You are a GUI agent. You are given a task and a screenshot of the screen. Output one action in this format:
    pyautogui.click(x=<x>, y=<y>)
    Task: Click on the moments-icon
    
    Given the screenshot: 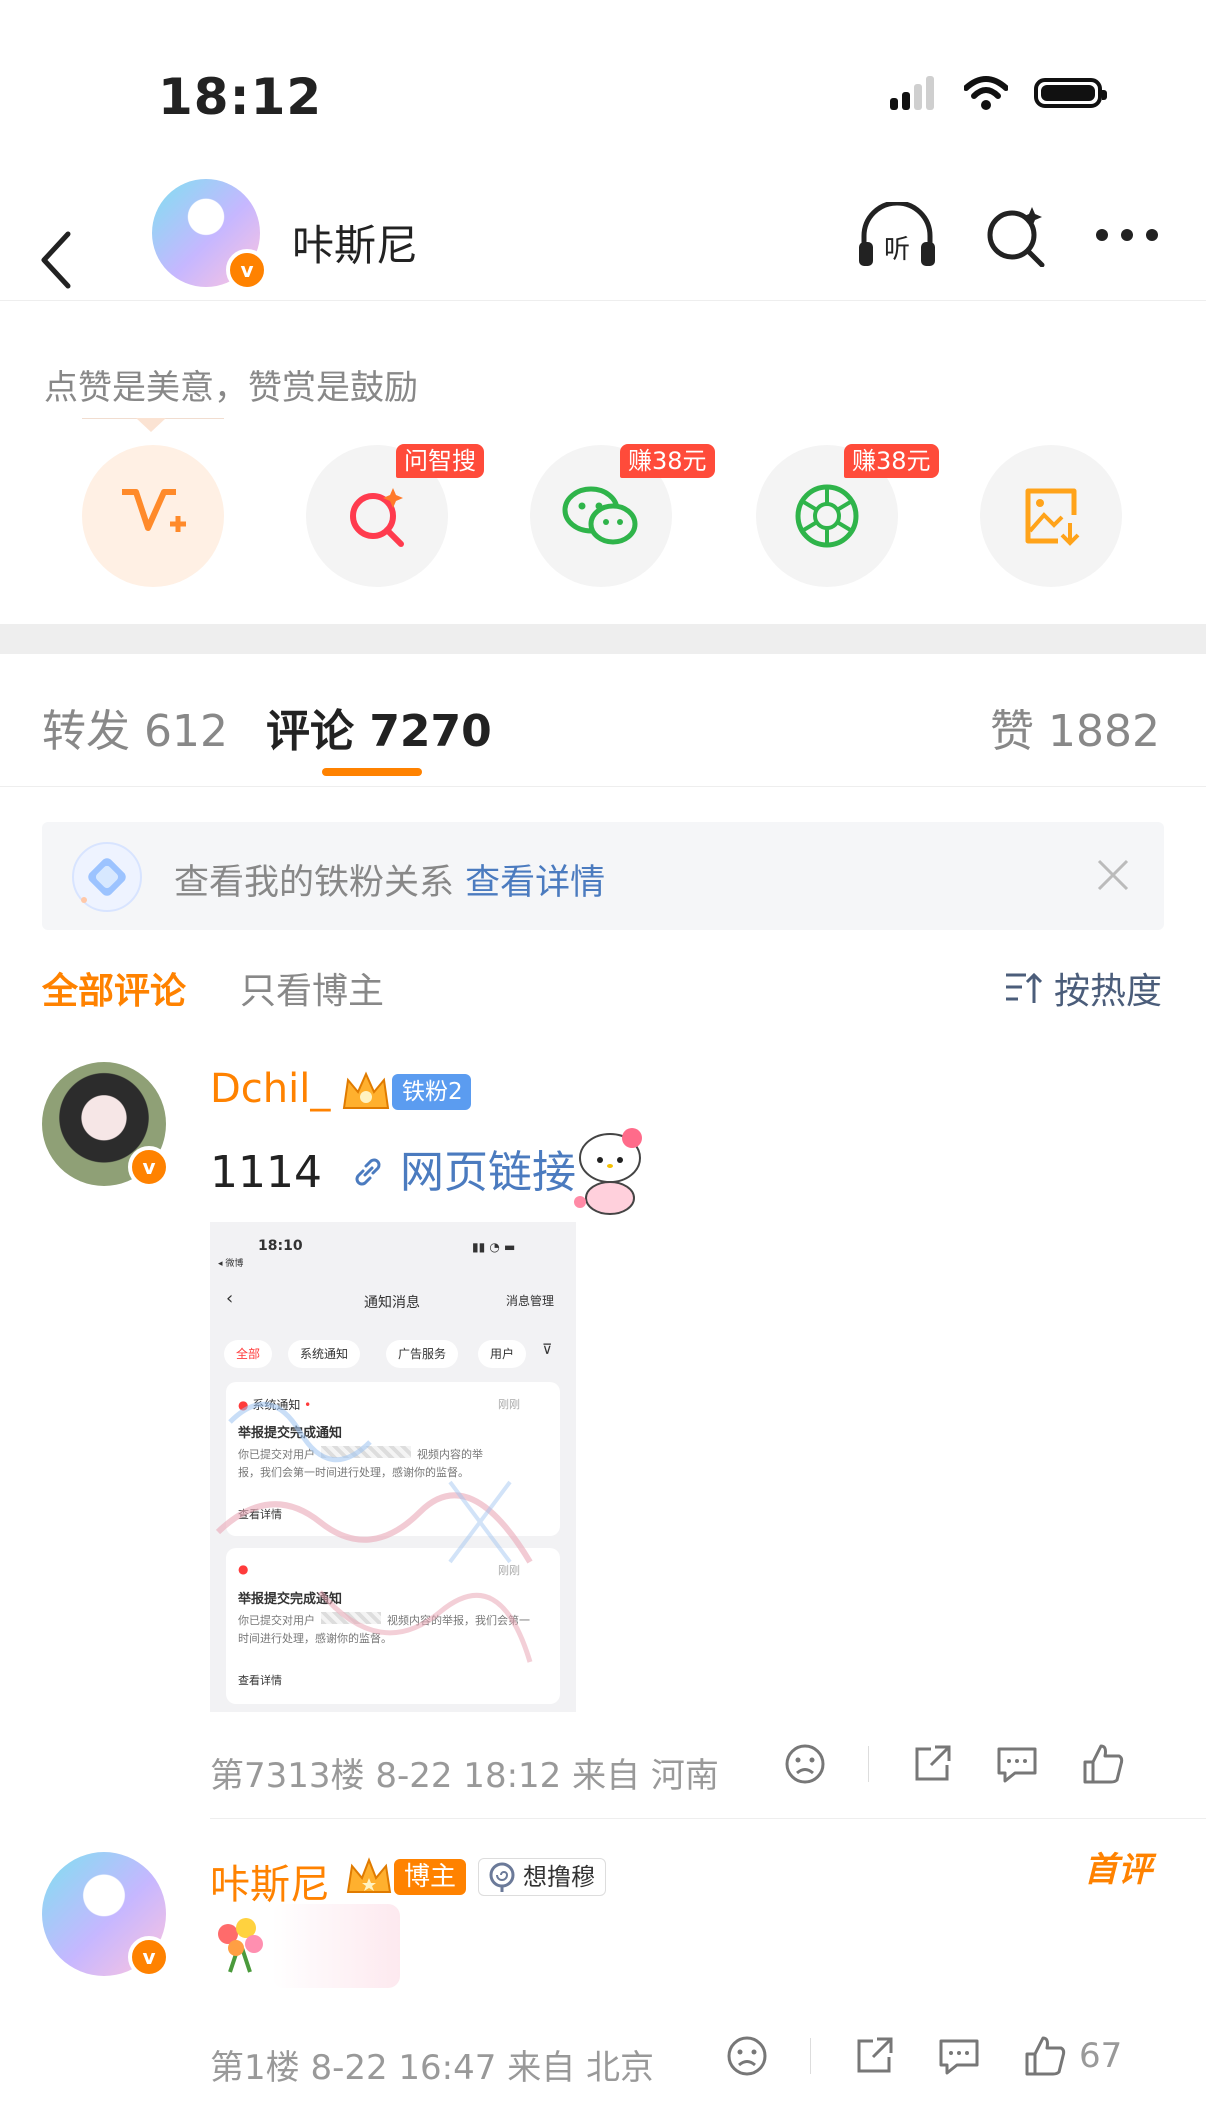 What is the action you would take?
    pyautogui.click(x=827, y=516)
    